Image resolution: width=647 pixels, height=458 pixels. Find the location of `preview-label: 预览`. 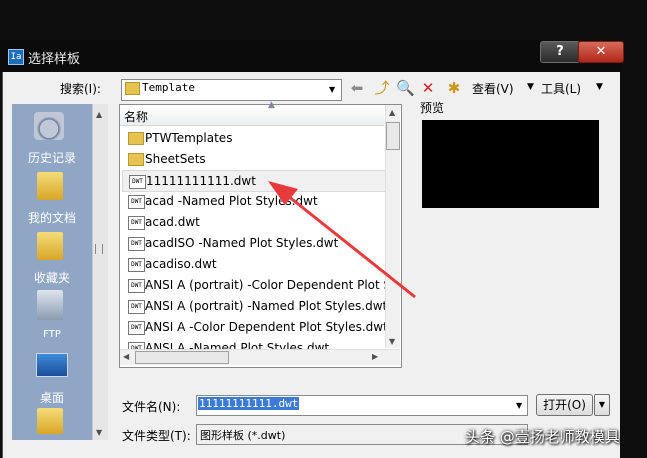

preview-label: 预览 is located at coordinates (432, 108).